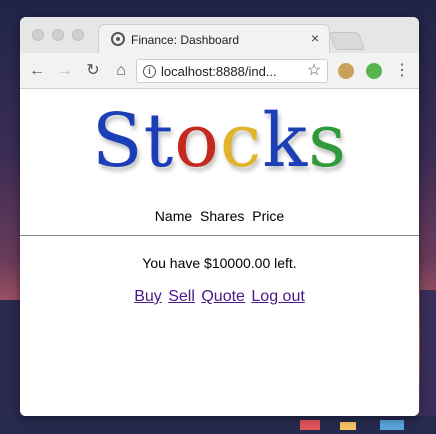 This screenshot has width=436, height=434. What do you see at coordinates (181, 296) in the screenshot?
I see `sell-link: Sell` at bounding box center [181, 296].